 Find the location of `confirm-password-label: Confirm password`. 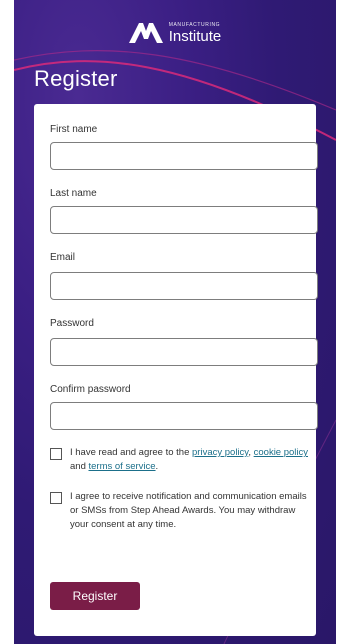

confirm-password-label: Confirm password is located at coordinates (90, 389).